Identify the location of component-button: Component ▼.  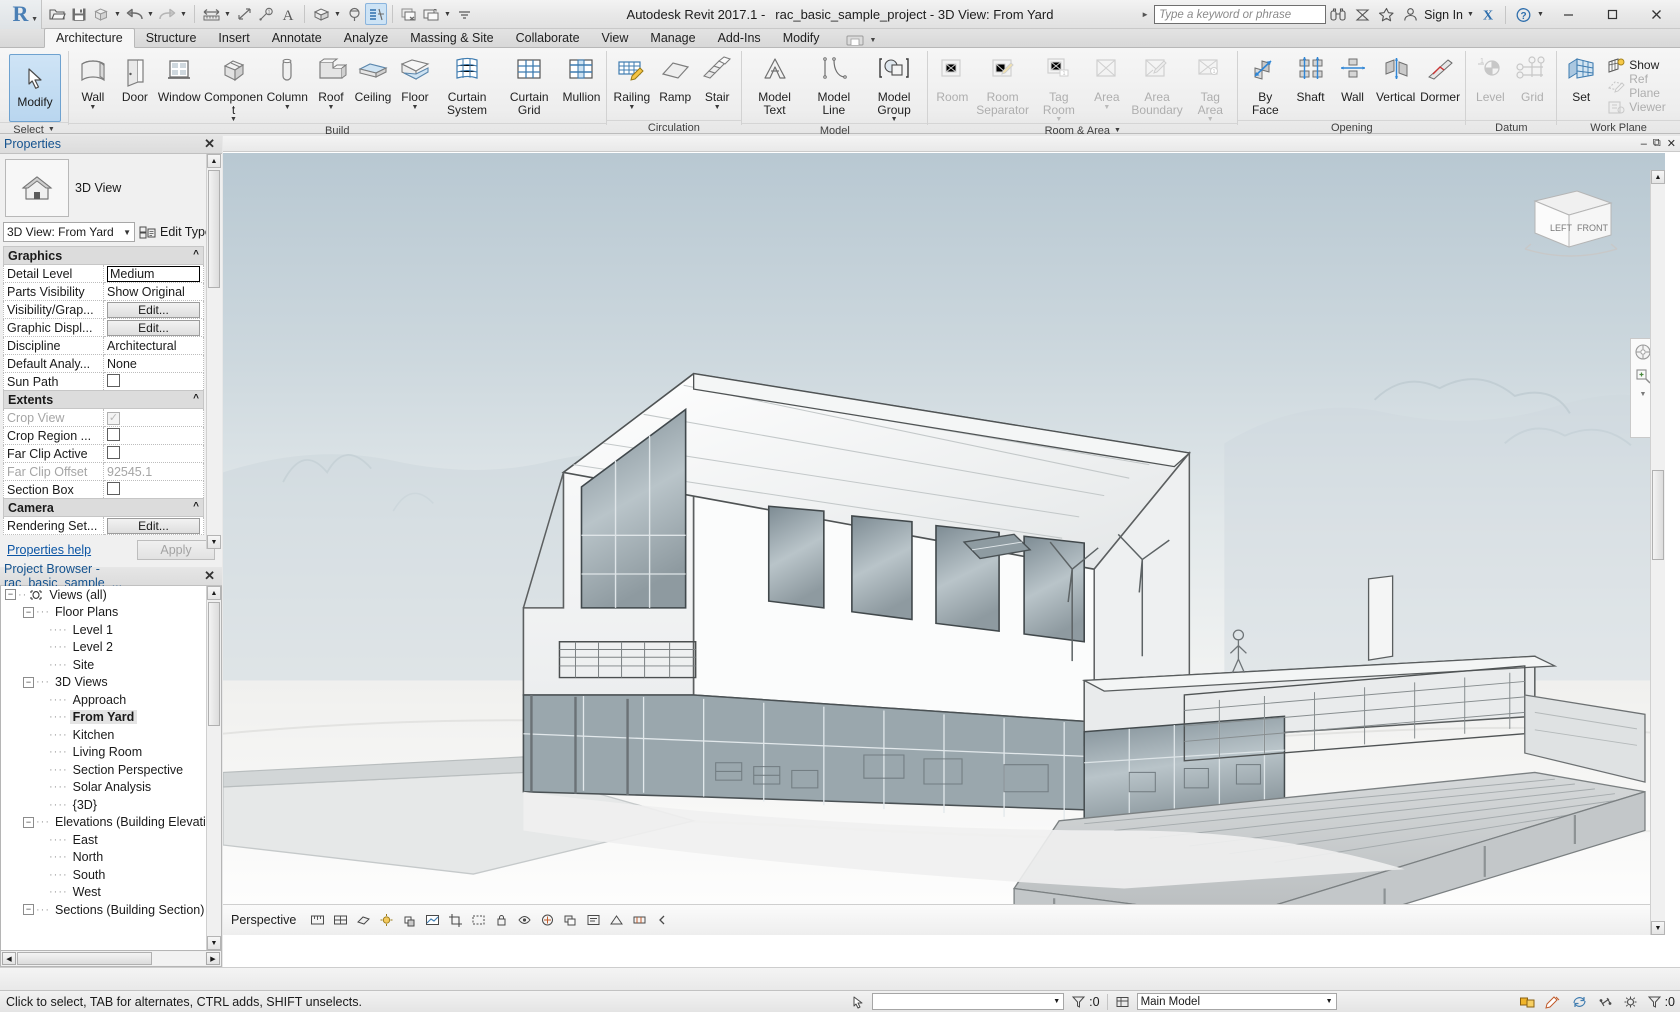
(233, 87).